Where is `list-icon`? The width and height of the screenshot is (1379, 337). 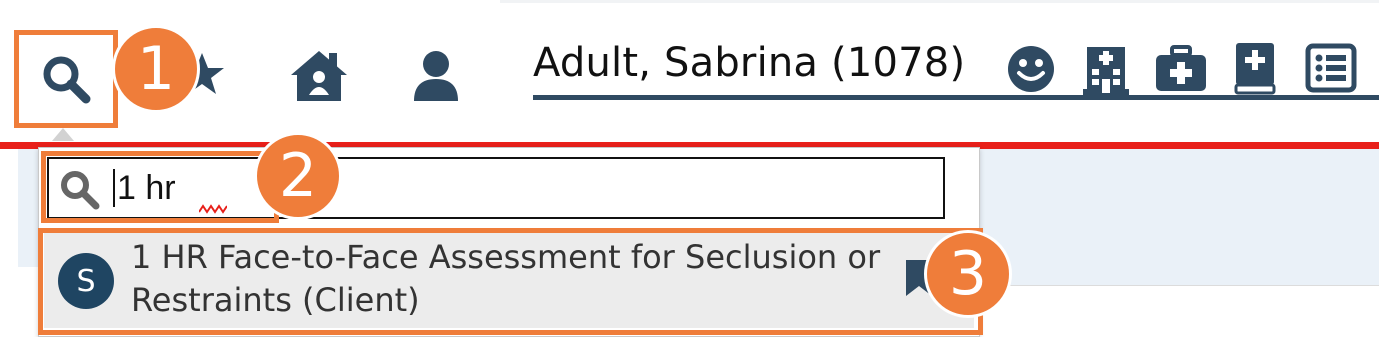 list-icon is located at coordinates (1331, 68).